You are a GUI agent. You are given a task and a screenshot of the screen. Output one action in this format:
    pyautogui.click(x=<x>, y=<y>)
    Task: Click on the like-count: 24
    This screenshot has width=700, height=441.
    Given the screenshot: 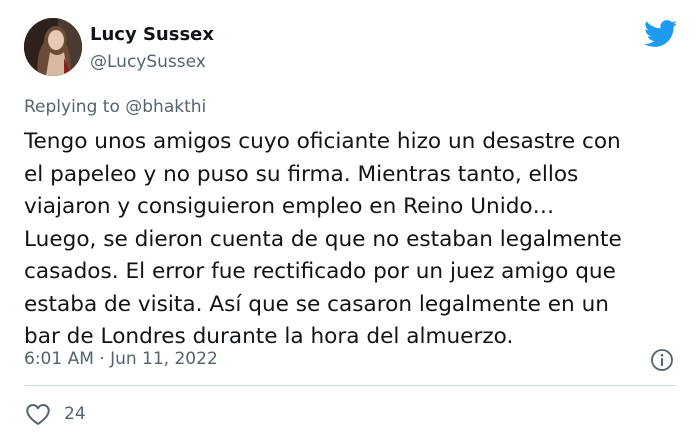 What is the action you would take?
    pyautogui.click(x=75, y=414)
    